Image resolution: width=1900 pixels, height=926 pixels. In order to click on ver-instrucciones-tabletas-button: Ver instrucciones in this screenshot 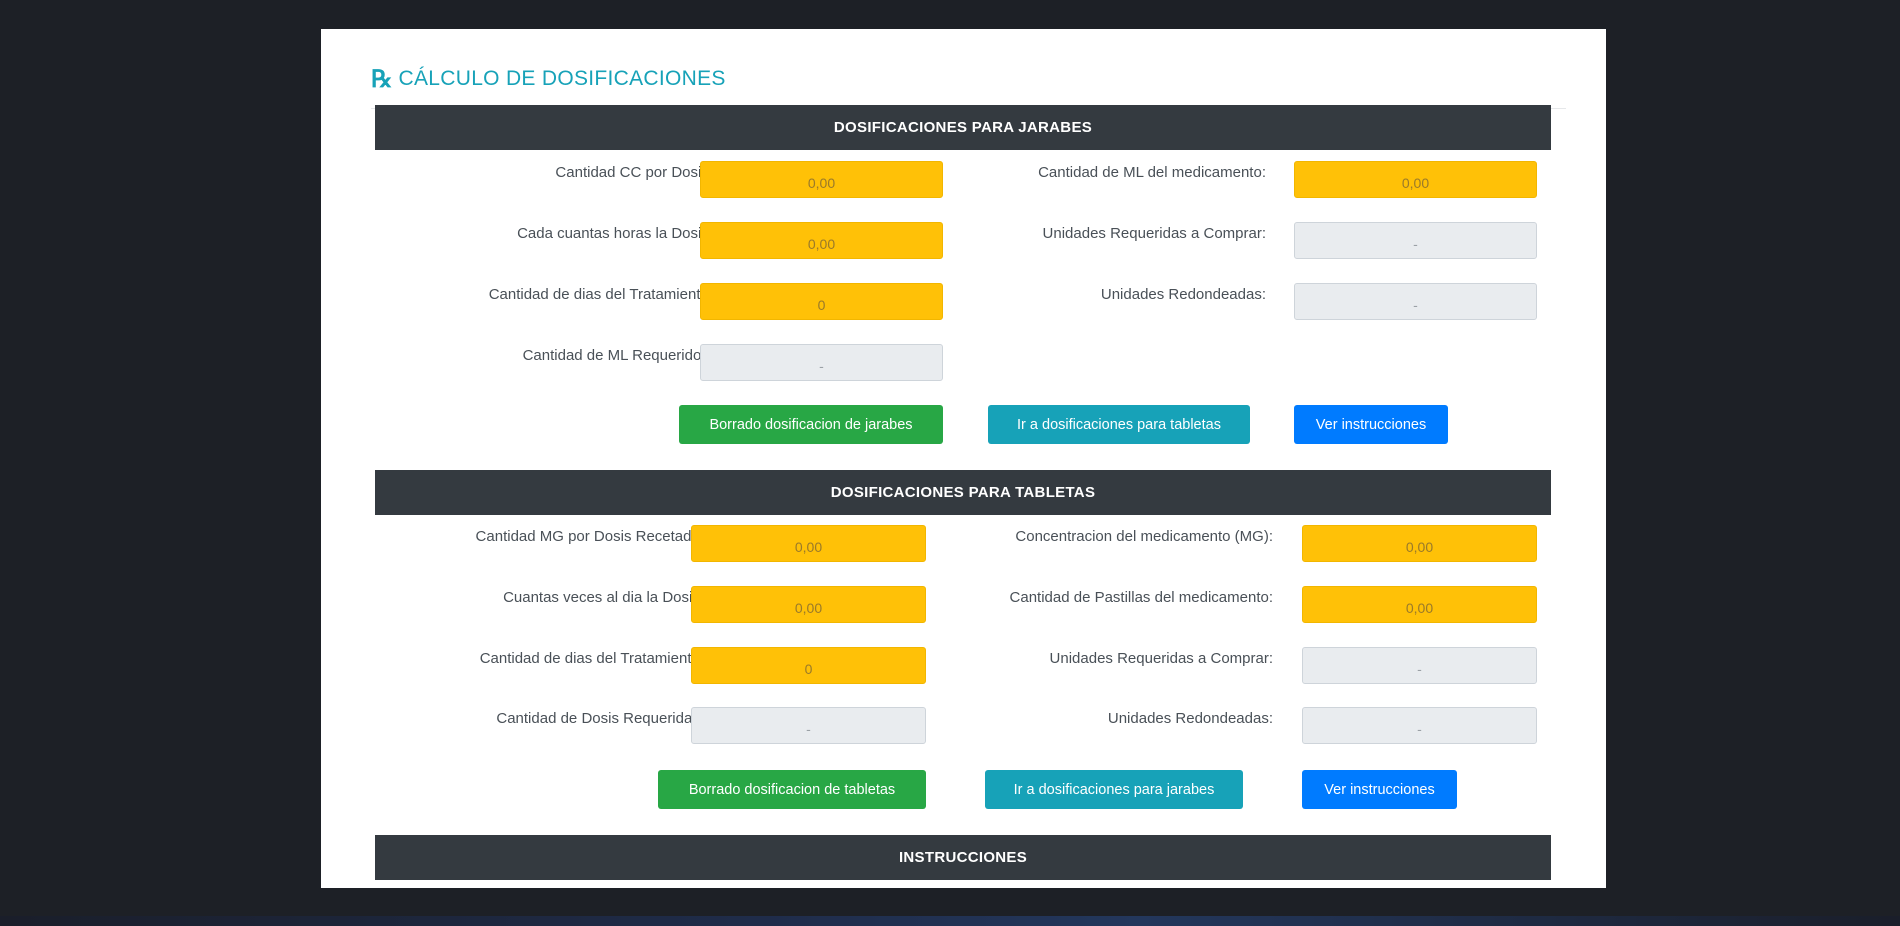, I will do `click(1379, 789)`.